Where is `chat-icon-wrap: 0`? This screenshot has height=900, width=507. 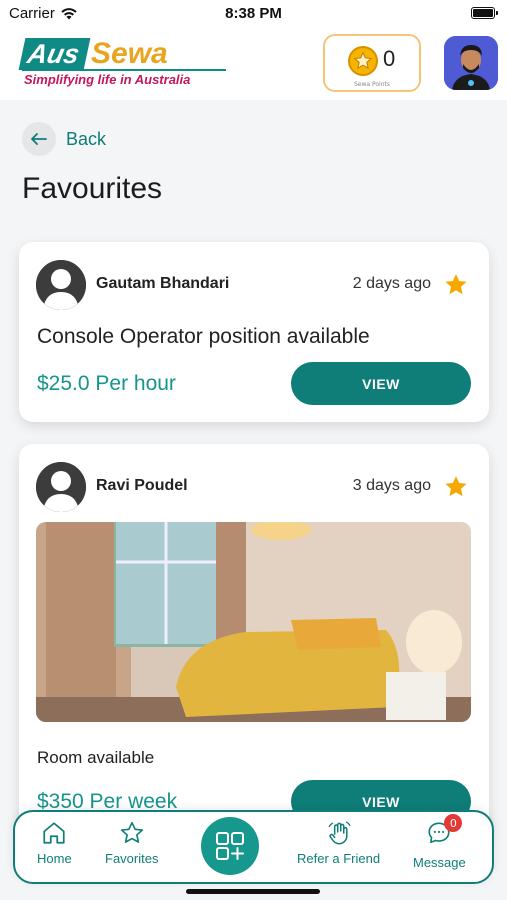 chat-icon-wrap: 0 is located at coordinates (444, 832).